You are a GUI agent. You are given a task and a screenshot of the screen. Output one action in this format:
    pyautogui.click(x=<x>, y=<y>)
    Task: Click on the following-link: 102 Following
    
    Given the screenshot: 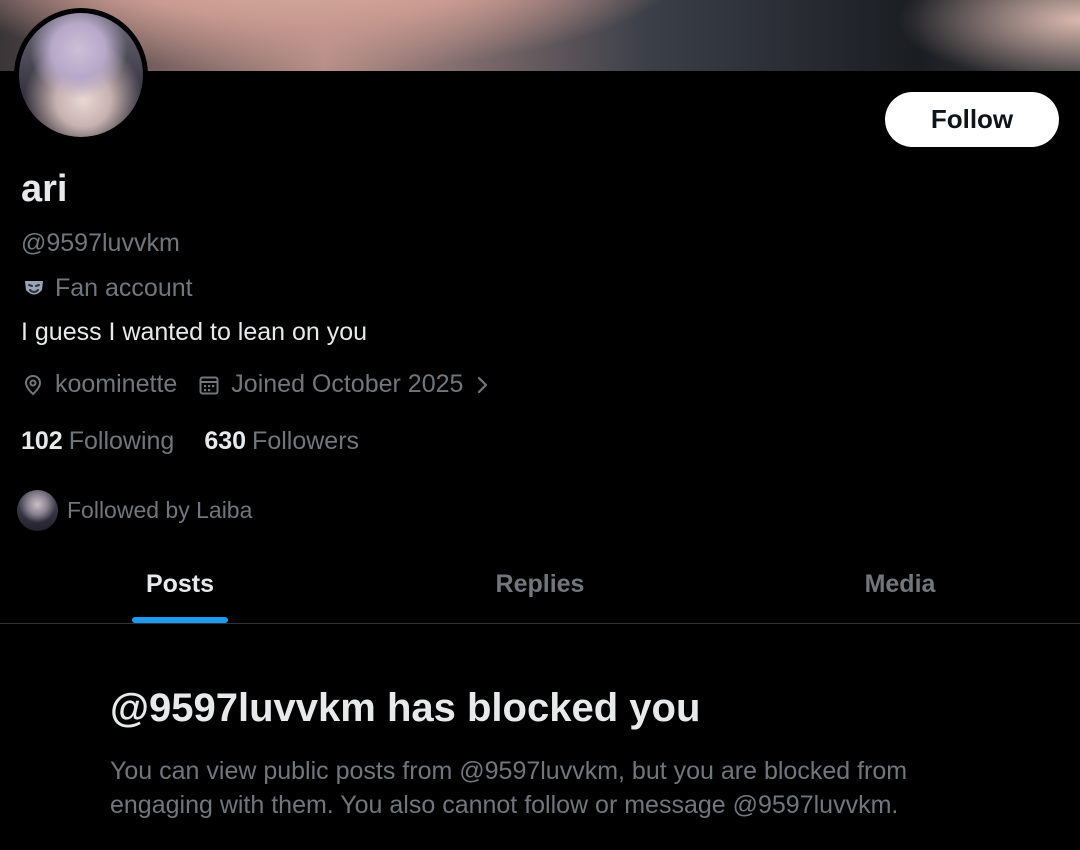 What is the action you would take?
    pyautogui.click(x=97, y=441)
    